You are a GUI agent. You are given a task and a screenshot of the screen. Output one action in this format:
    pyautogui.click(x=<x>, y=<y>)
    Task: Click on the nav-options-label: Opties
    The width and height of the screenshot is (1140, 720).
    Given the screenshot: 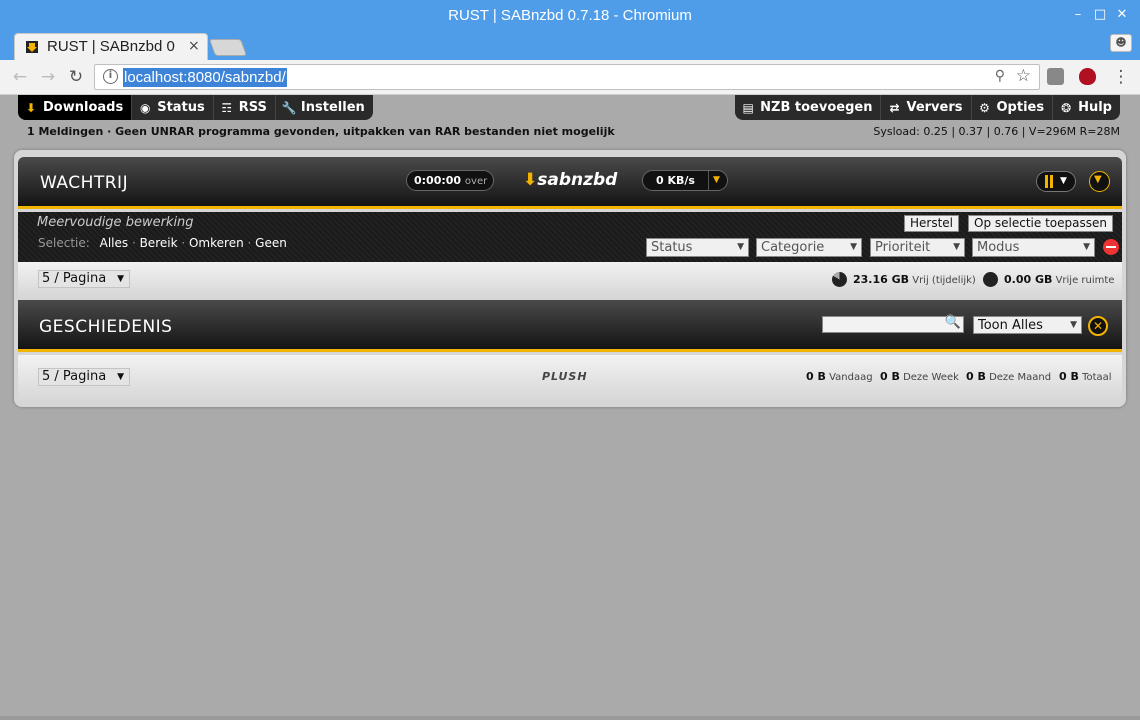 What is the action you would take?
    pyautogui.click(x=1020, y=107)
    